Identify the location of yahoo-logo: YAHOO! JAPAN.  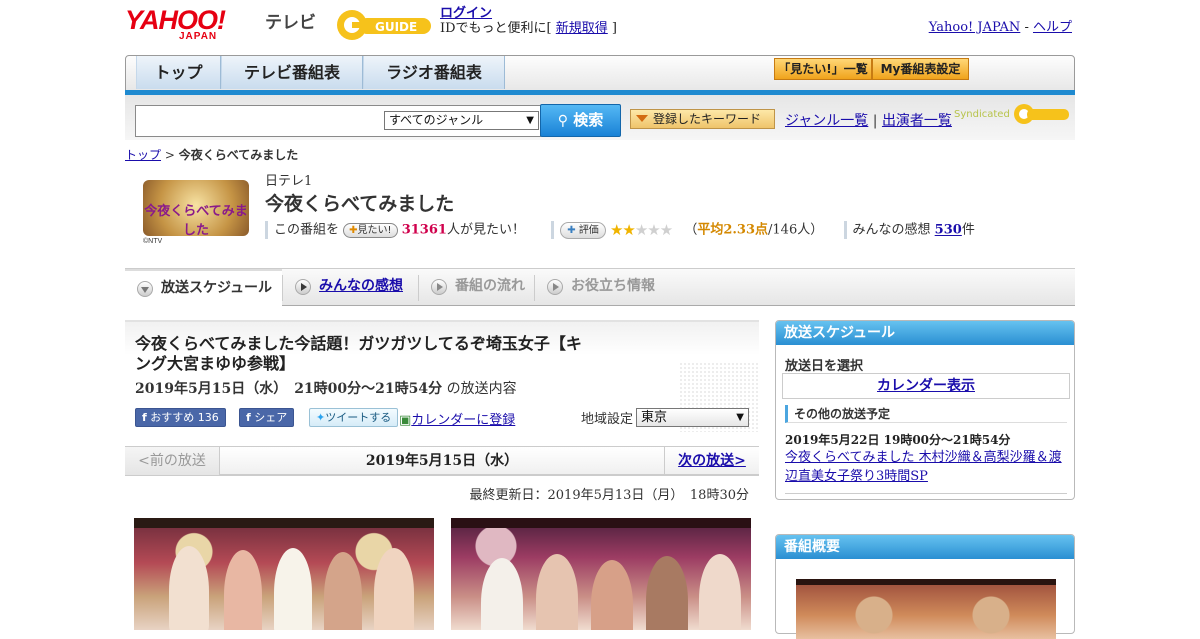
(193, 24).